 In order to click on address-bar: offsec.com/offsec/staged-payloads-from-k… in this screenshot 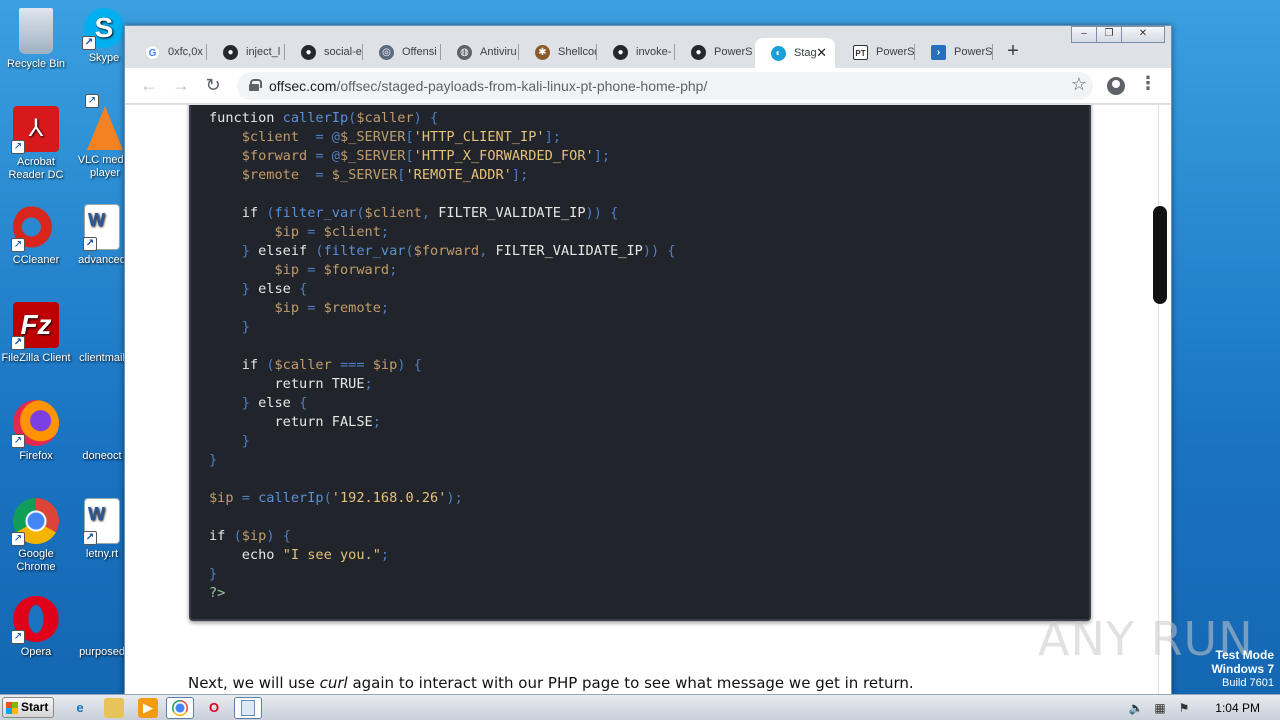, I will do `click(665, 86)`.